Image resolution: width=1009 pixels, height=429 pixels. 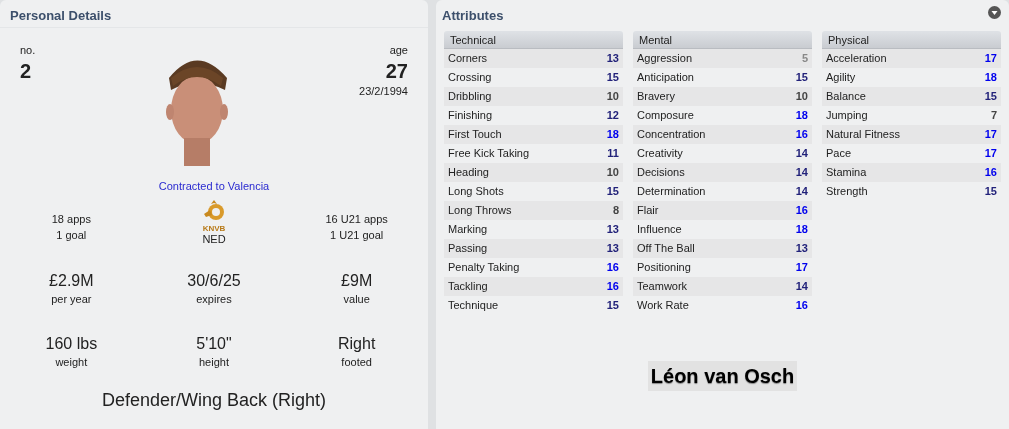 What do you see at coordinates (661, 173) in the screenshot?
I see `attribute-name: Decisions` at bounding box center [661, 173].